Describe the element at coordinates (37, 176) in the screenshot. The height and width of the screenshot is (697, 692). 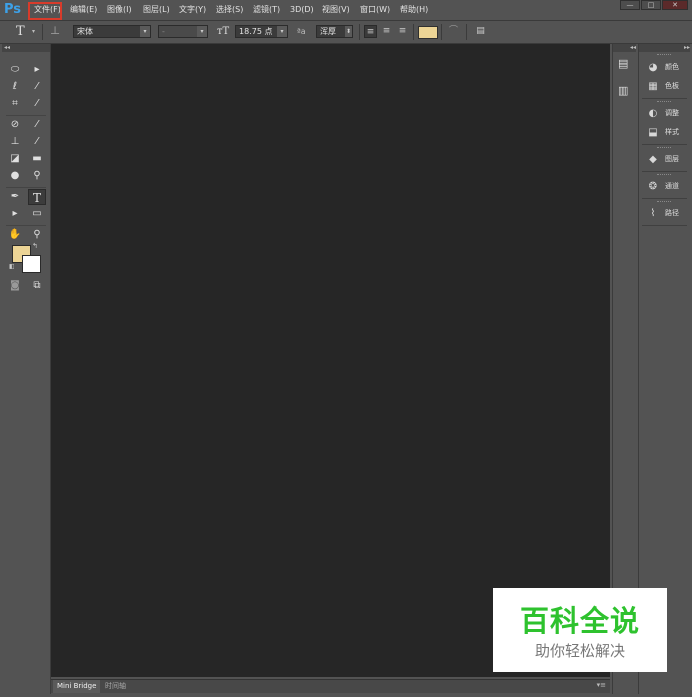
I see `dodge-tool-icon: ⚲` at that location.